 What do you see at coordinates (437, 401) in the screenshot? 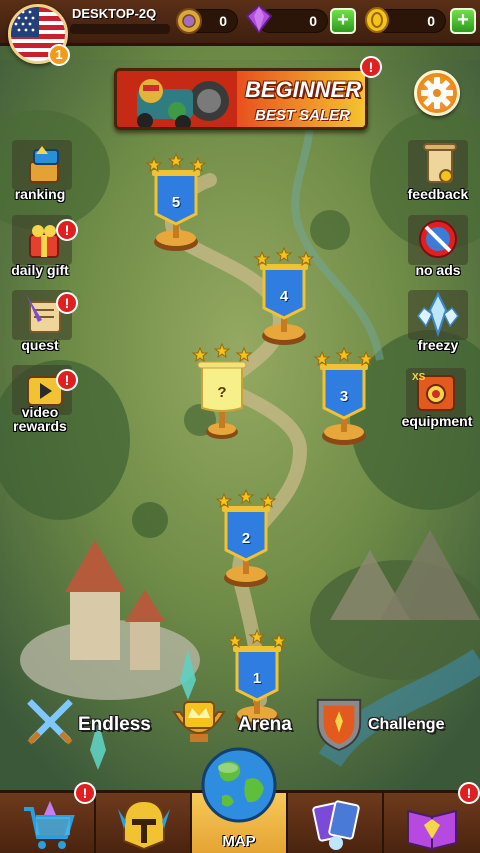
I see `equipment-button: XS equipment` at bounding box center [437, 401].